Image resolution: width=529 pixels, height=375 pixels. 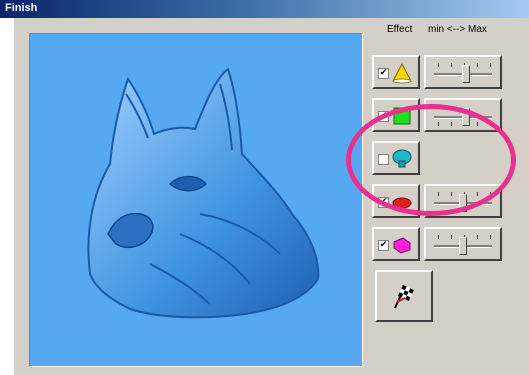 I want to click on checkered-flag-icon, so click(x=404, y=297).